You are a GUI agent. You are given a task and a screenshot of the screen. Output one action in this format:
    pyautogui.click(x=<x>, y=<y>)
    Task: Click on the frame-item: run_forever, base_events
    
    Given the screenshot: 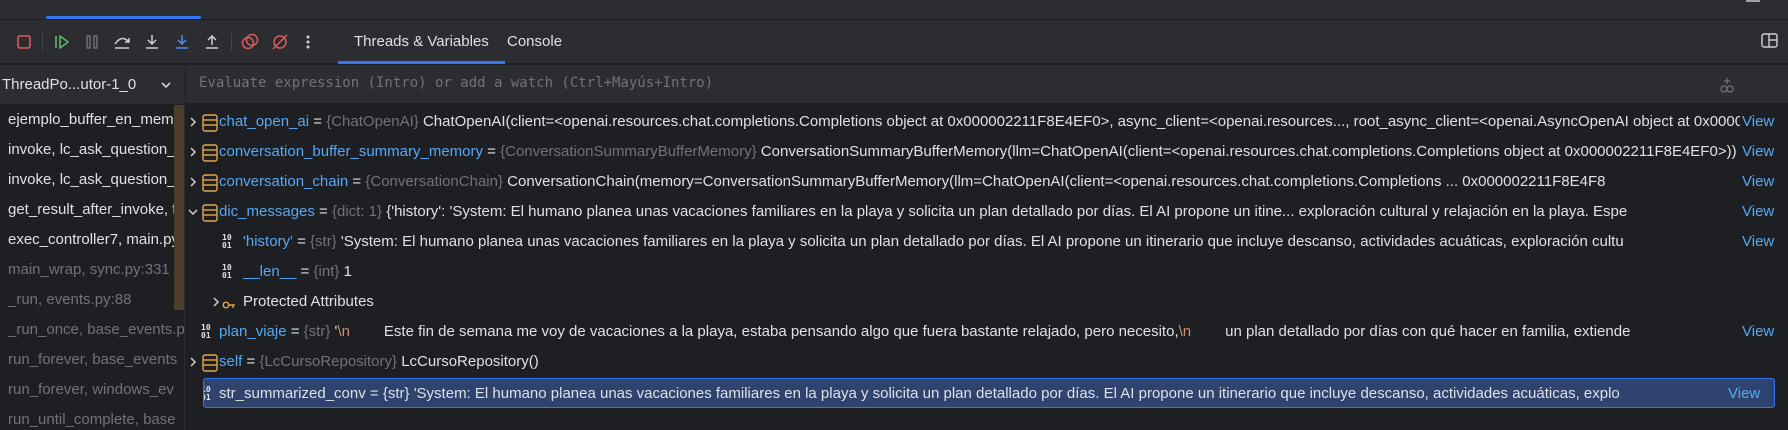 What is the action you would take?
    pyautogui.click(x=92, y=360)
    